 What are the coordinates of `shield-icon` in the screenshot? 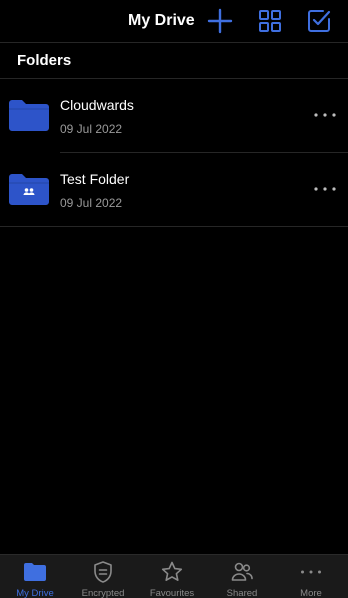 It's located at (103, 572).